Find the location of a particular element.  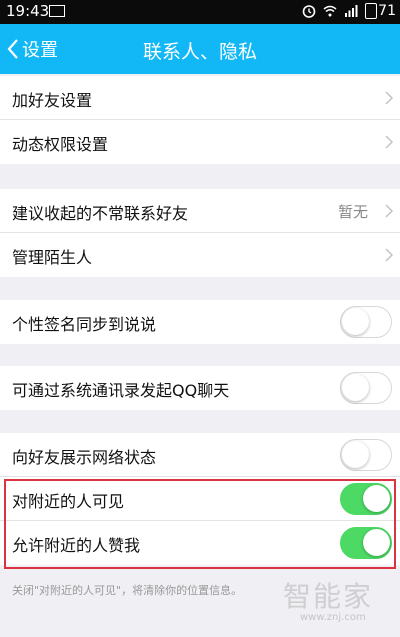

allow-nearby-likes-toggle is located at coordinates (366, 543).